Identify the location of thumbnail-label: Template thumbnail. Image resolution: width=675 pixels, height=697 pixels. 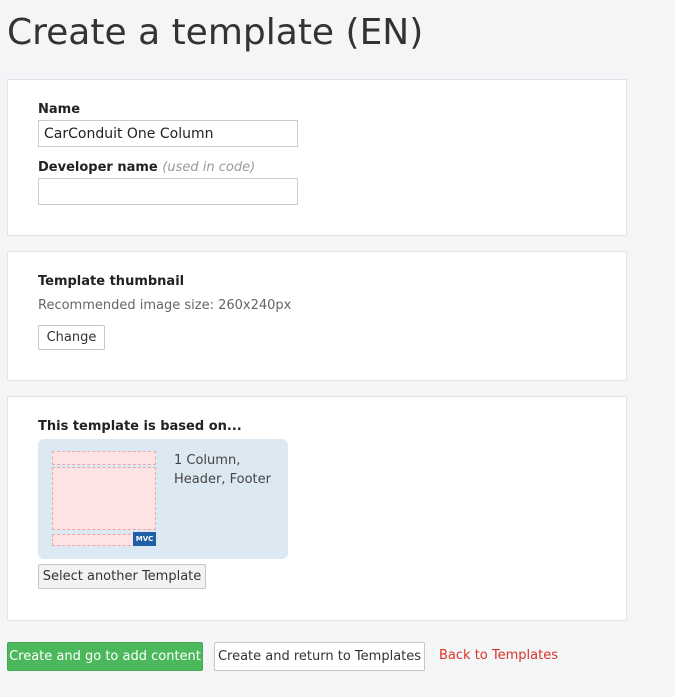
(111, 281).